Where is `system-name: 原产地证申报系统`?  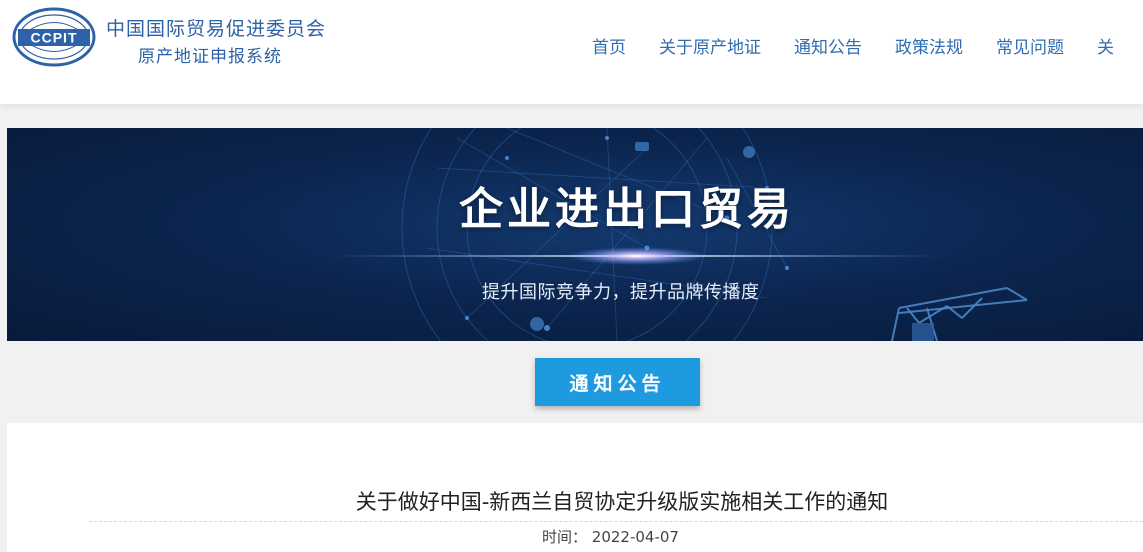
system-name: 原产地证申报系统 is located at coordinates (210, 57).